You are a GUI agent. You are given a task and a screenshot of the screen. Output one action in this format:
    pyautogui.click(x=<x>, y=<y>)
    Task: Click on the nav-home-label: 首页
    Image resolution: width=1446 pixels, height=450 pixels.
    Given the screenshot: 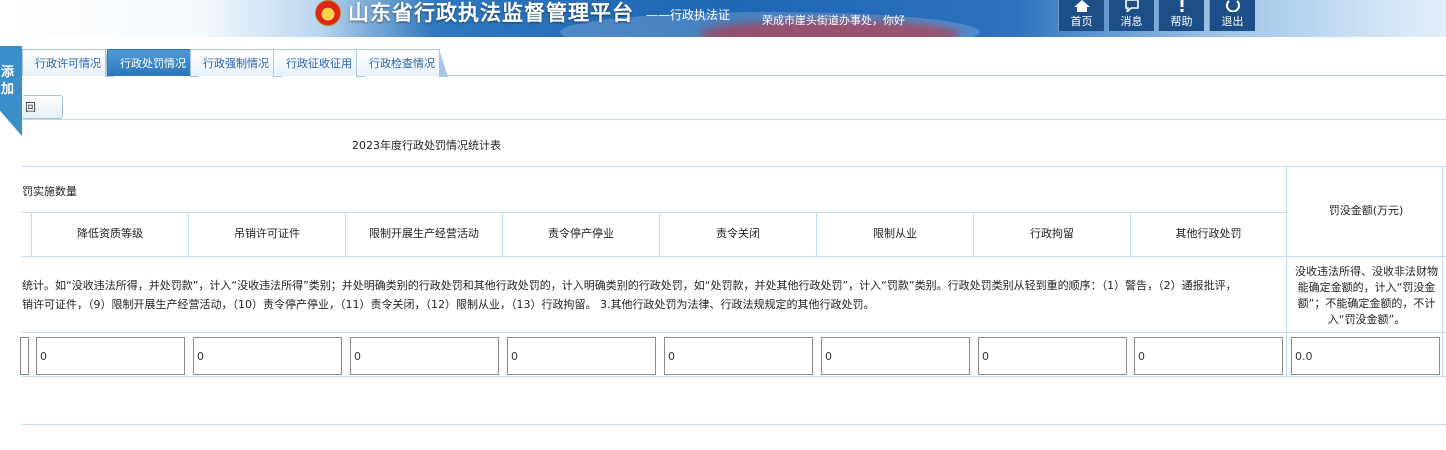 What is the action you would take?
    pyautogui.click(x=1081, y=21)
    